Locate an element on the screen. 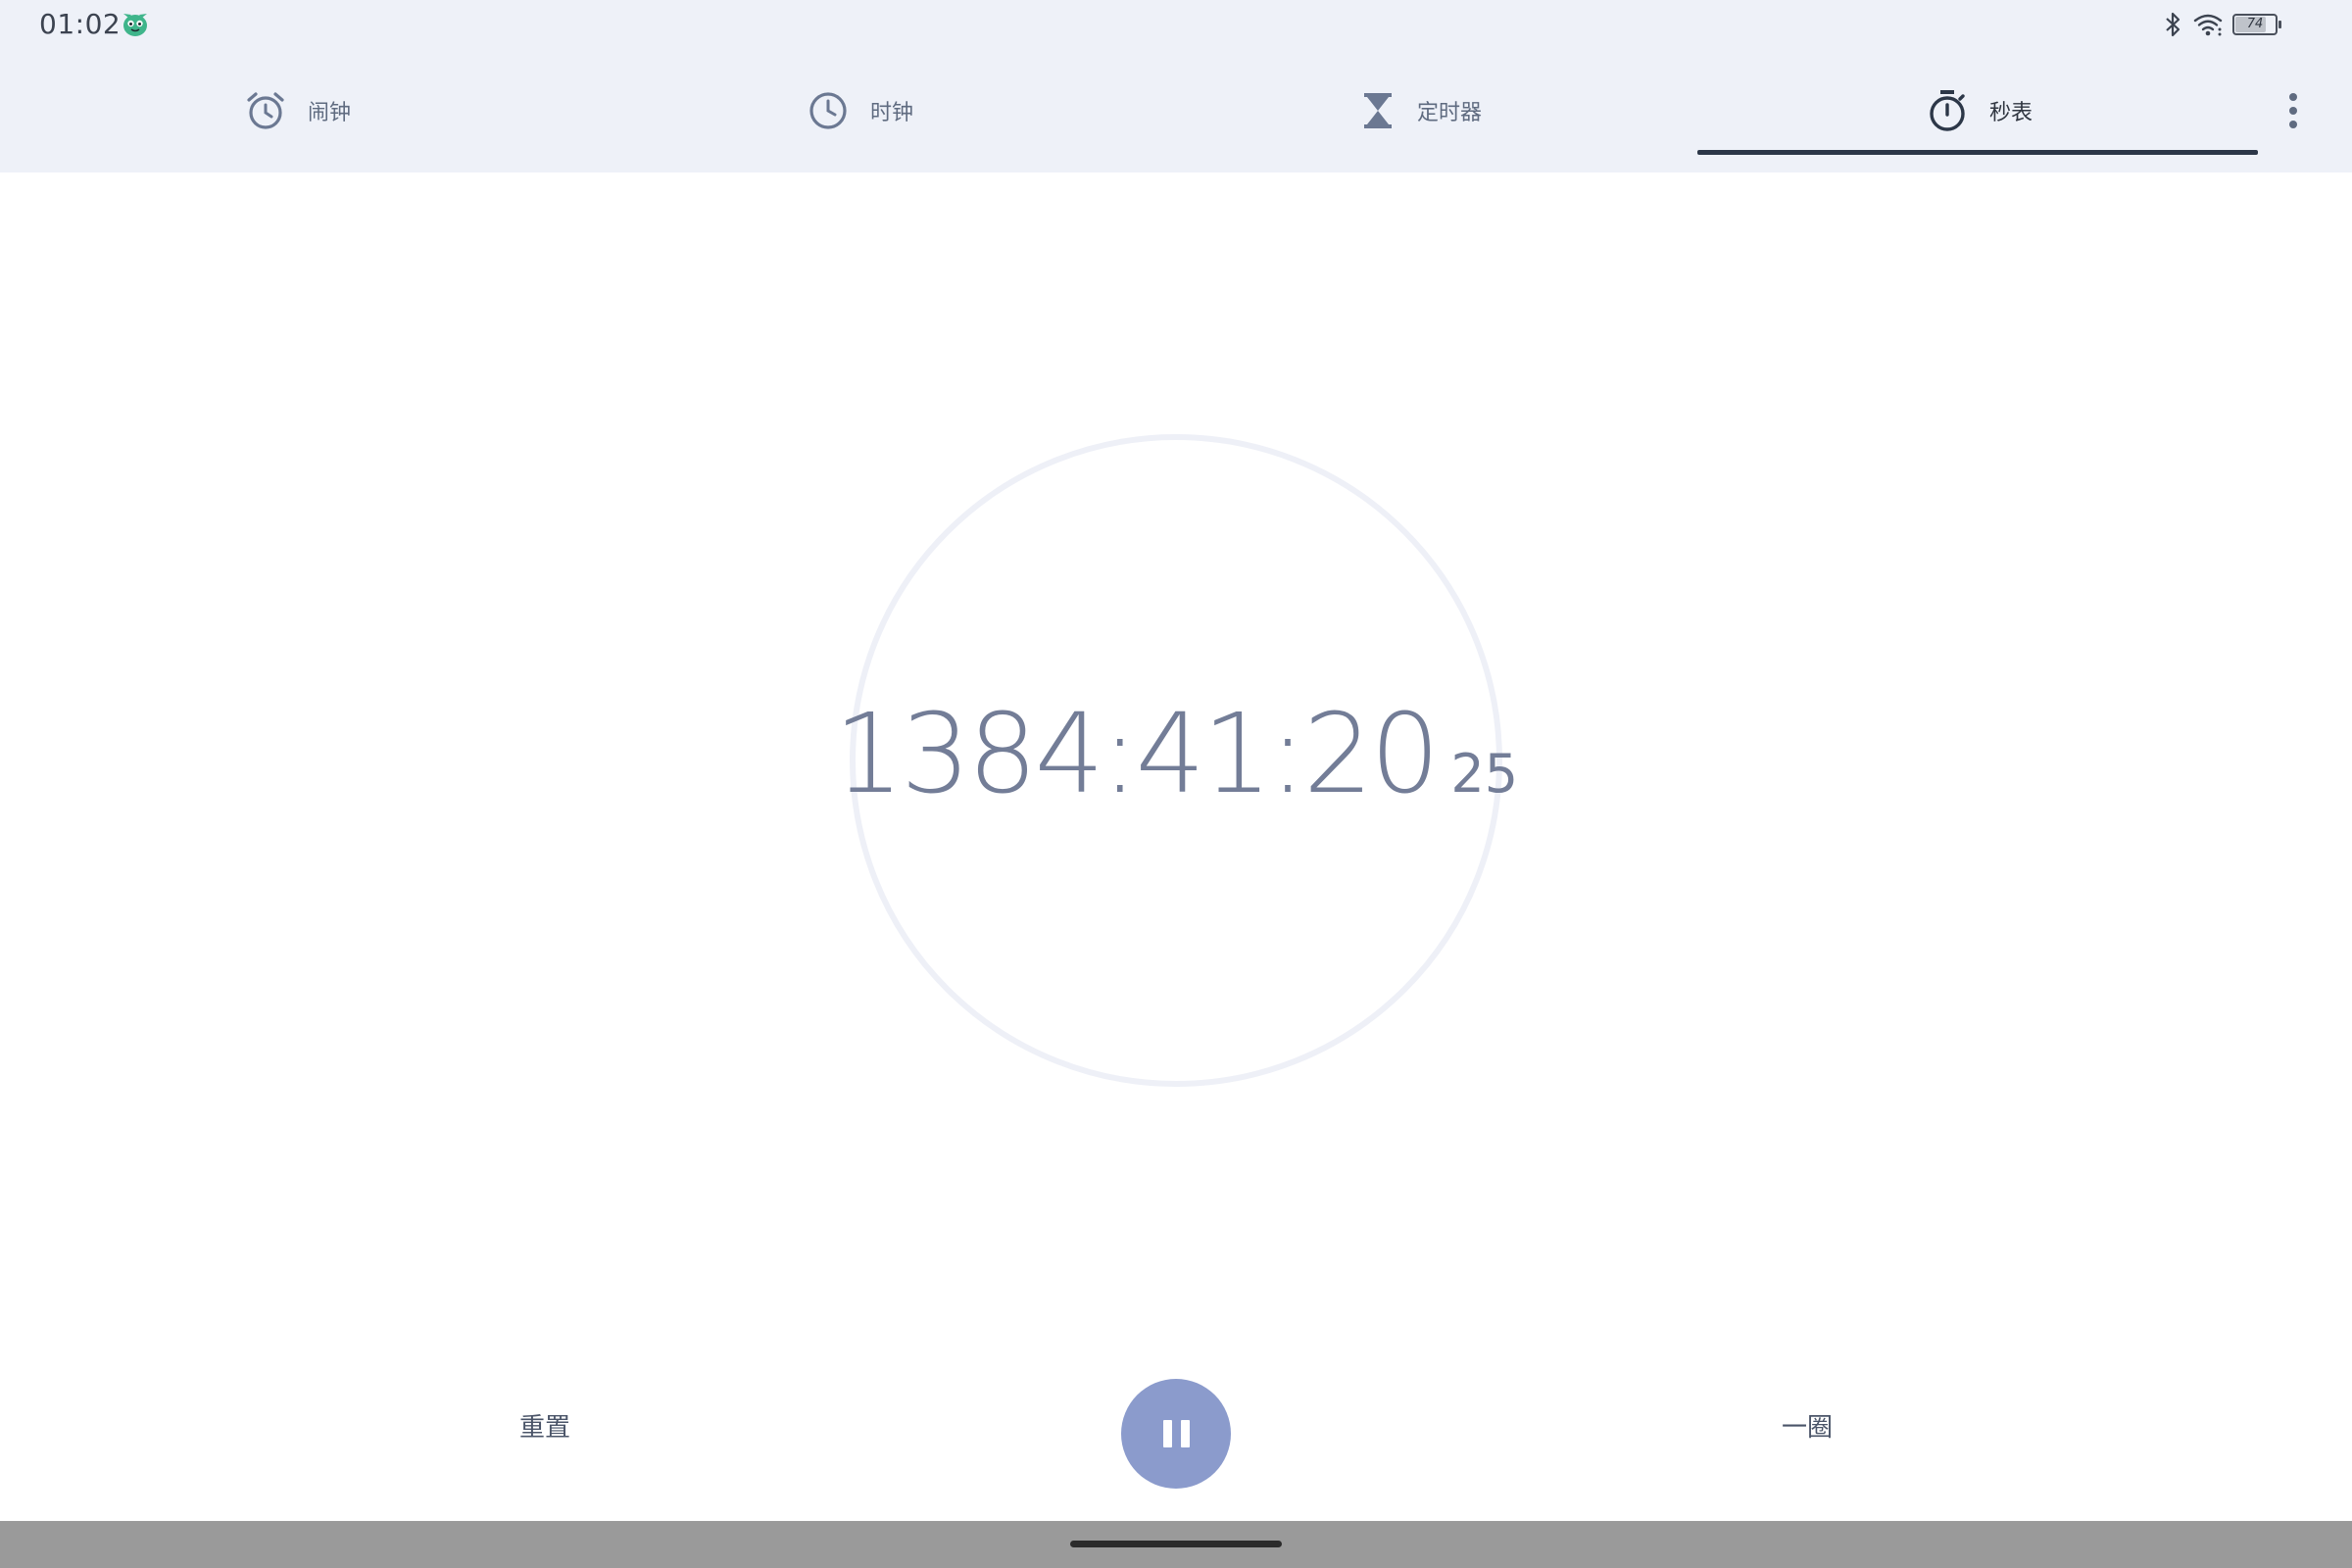 The image size is (2352, 1568). lap-button: 一圈 is located at coordinates (1807, 1425).